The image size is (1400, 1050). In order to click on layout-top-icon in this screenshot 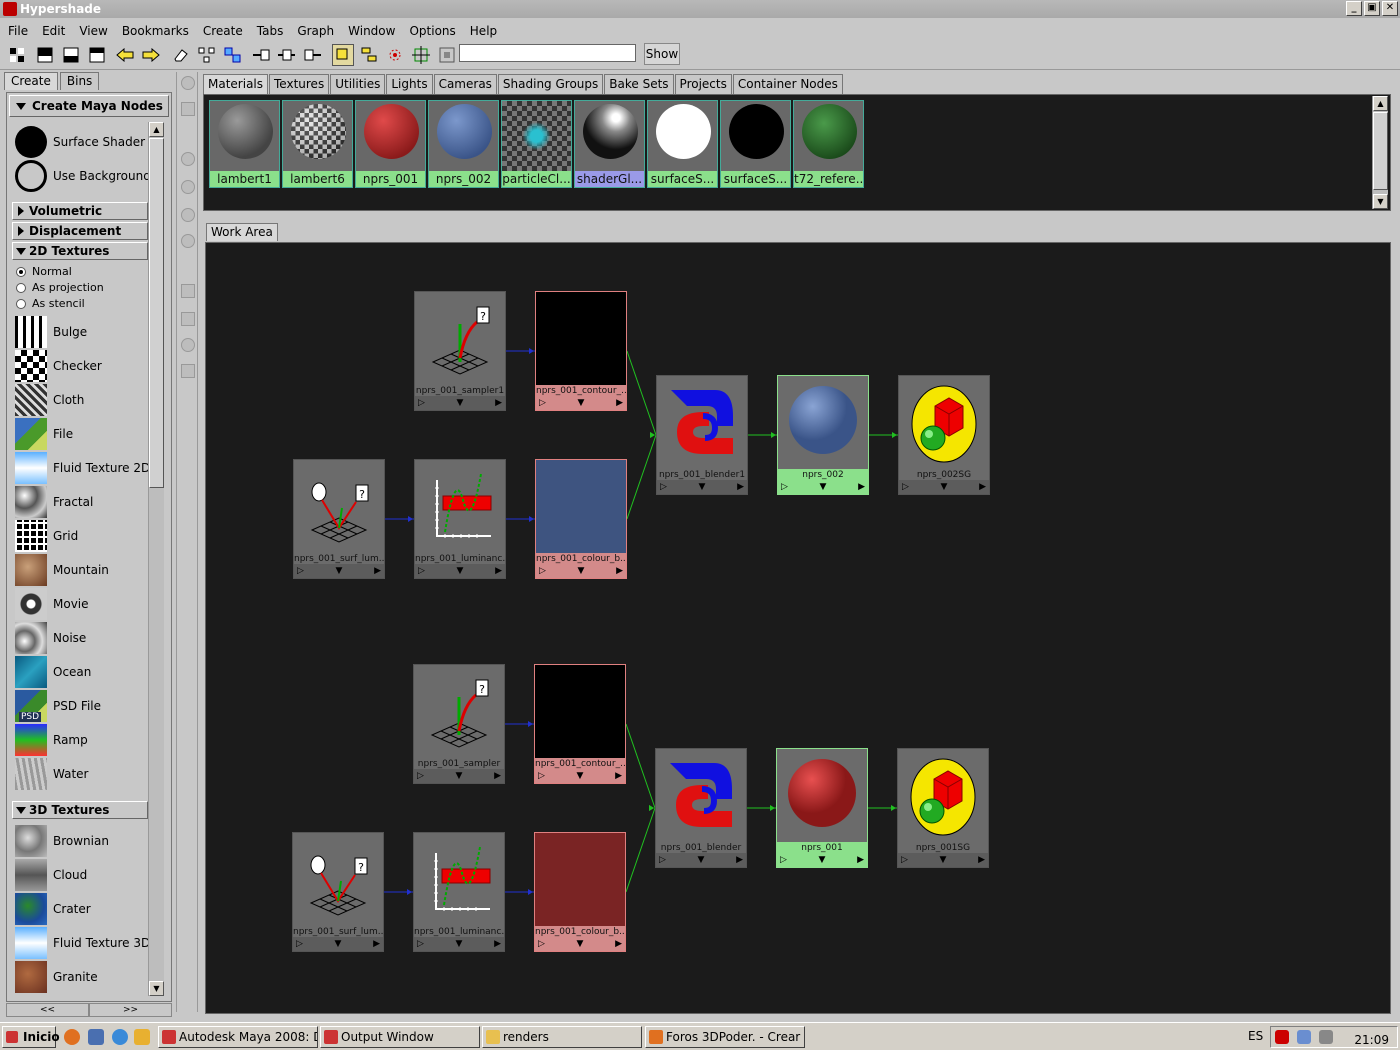, I will do `click(97, 55)`.